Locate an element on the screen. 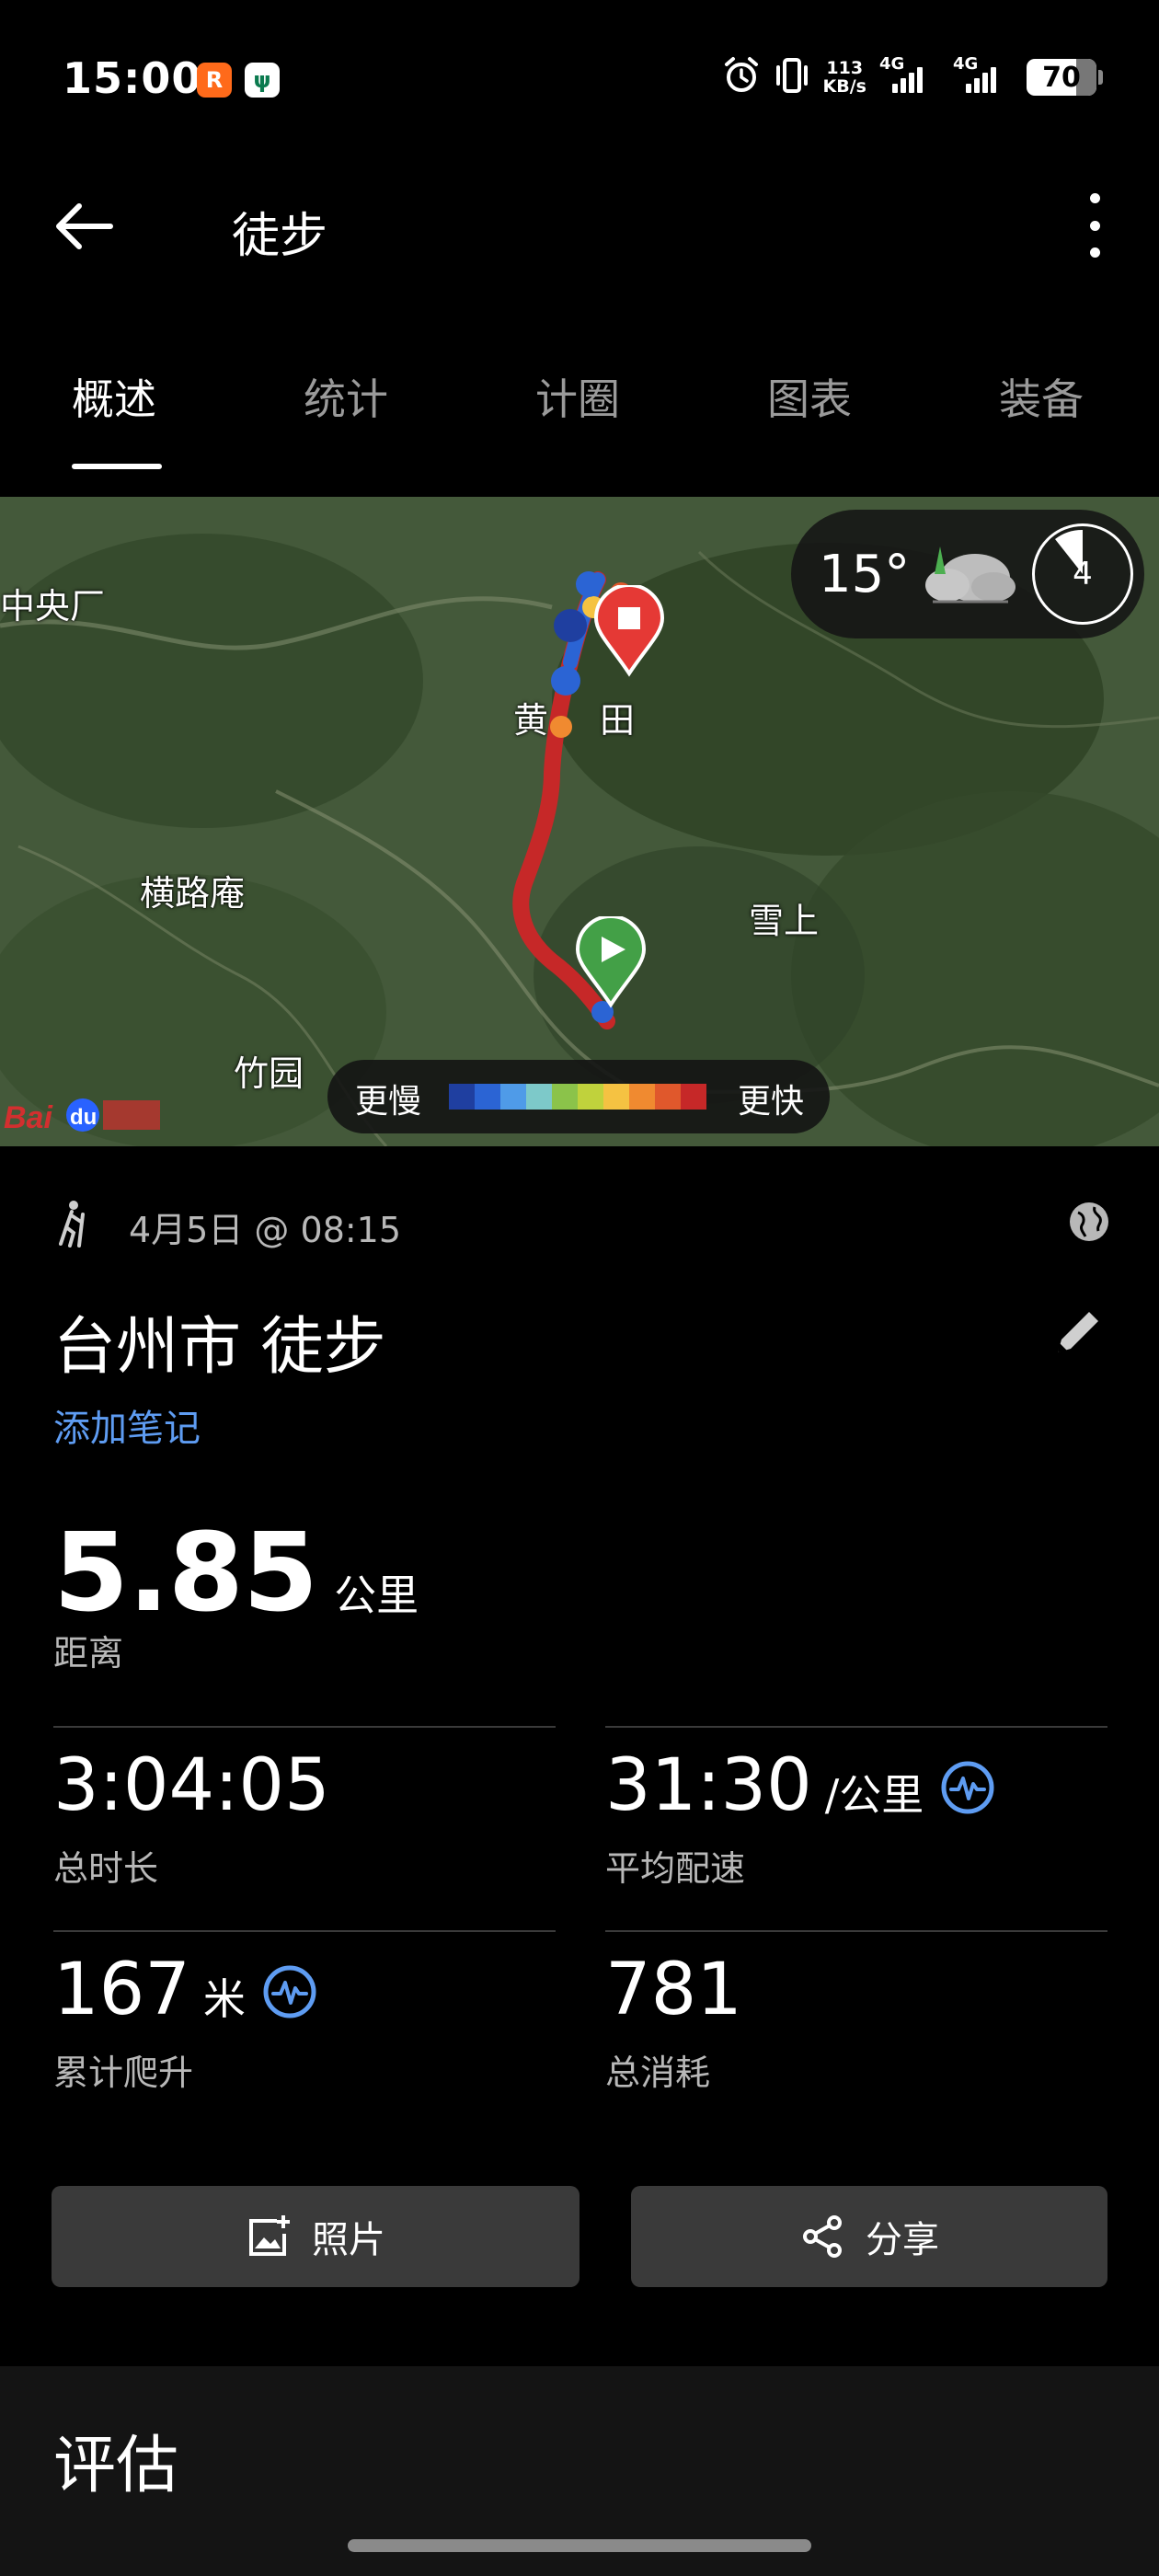 The image size is (1159, 2576). speed-legend: 更慢 更快 is located at coordinates (578, 1096).